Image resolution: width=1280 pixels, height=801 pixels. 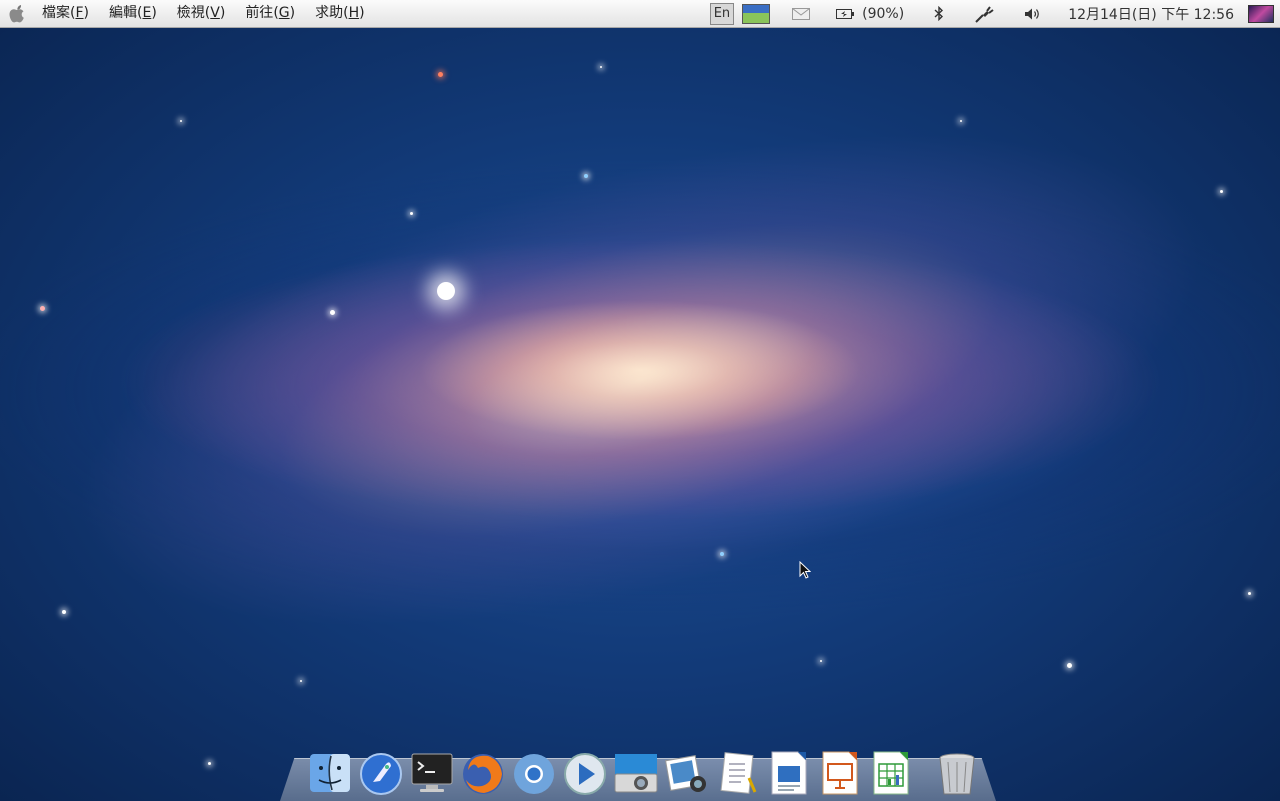 I want to click on menu-go: 前往(G), so click(x=270, y=13).